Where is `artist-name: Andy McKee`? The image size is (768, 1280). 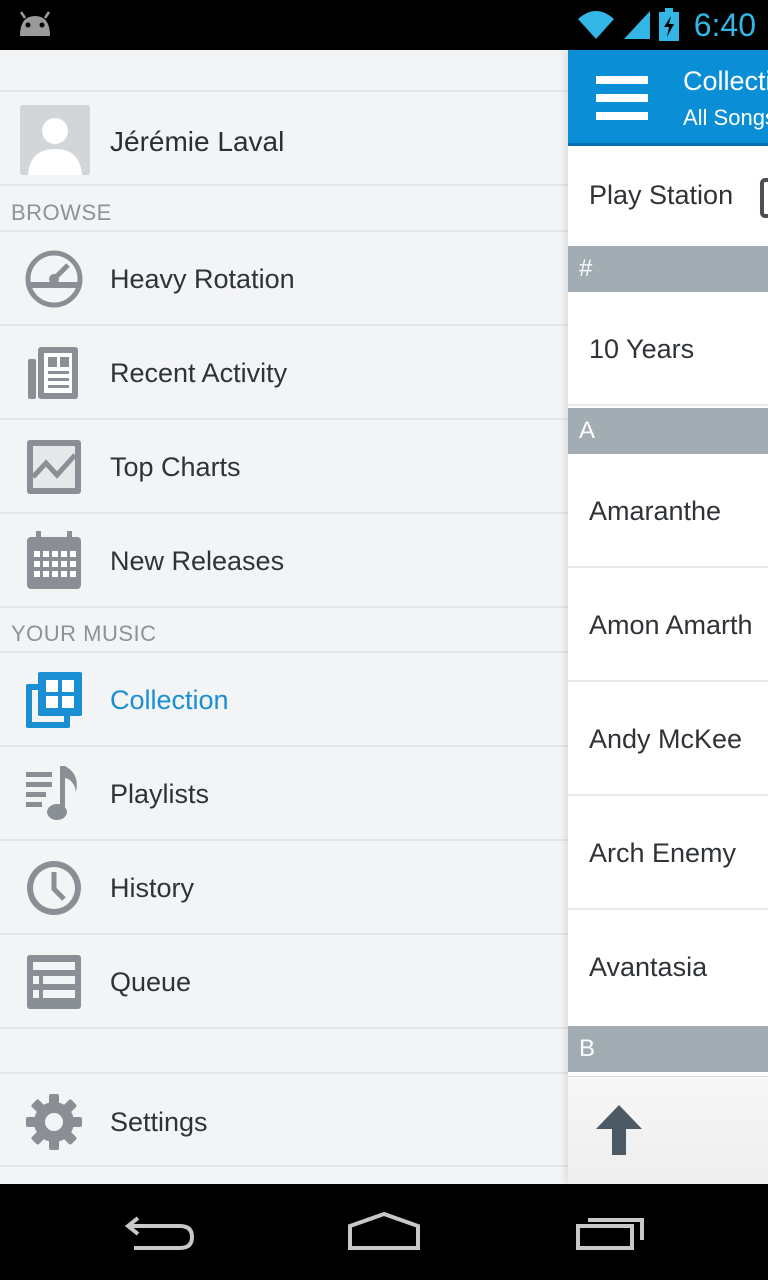 artist-name: Andy McKee is located at coordinates (666, 739).